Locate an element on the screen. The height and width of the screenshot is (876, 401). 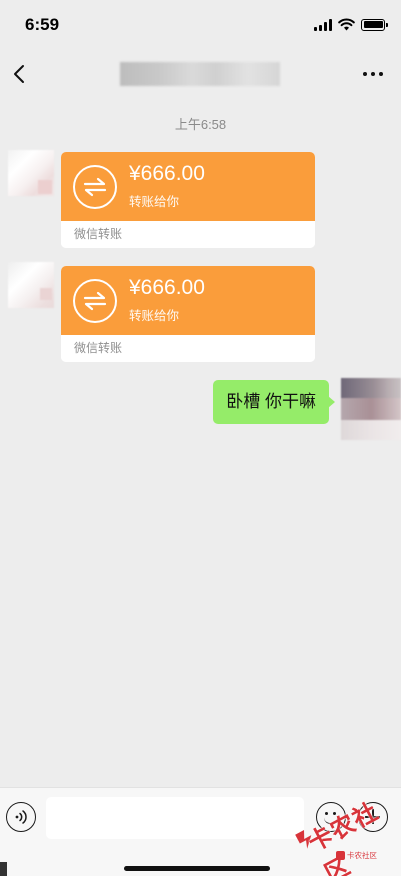
status-icons is located at coordinates (351, 24).